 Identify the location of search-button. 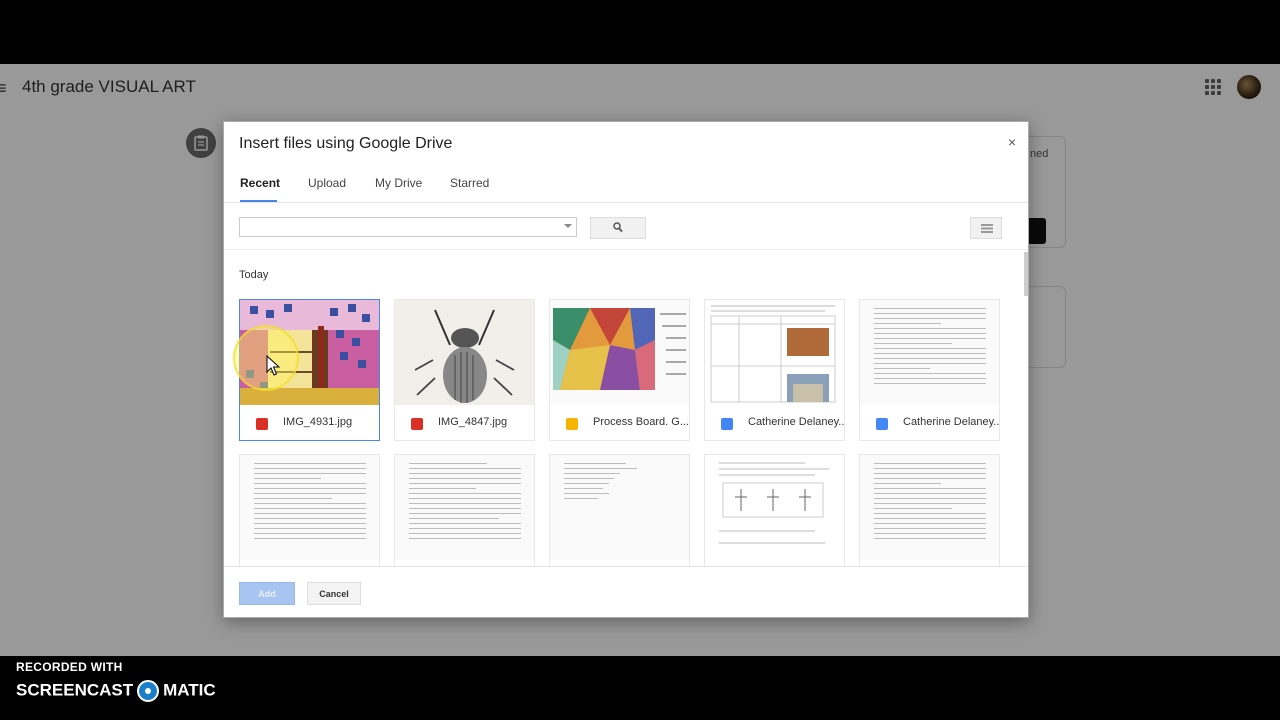
(618, 228).